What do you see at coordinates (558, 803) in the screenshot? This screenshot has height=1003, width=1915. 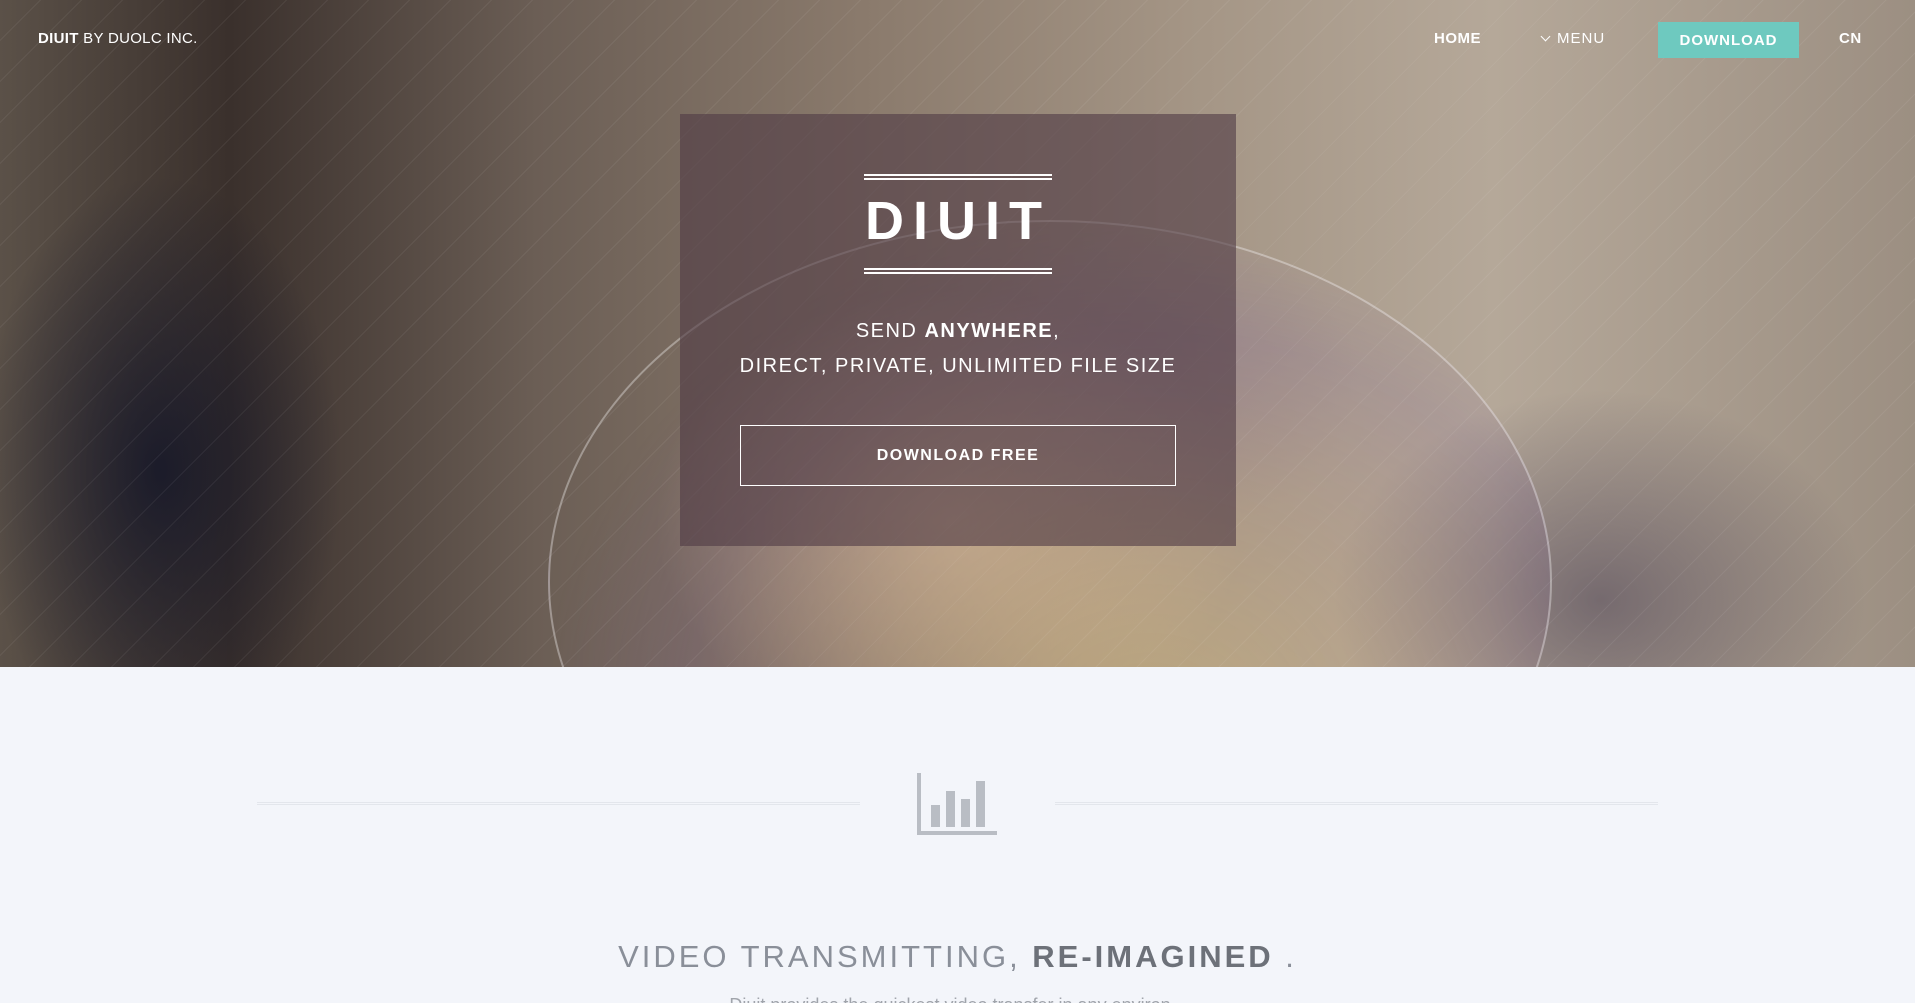 I see `divider-left` at bounding box center [558, 803].